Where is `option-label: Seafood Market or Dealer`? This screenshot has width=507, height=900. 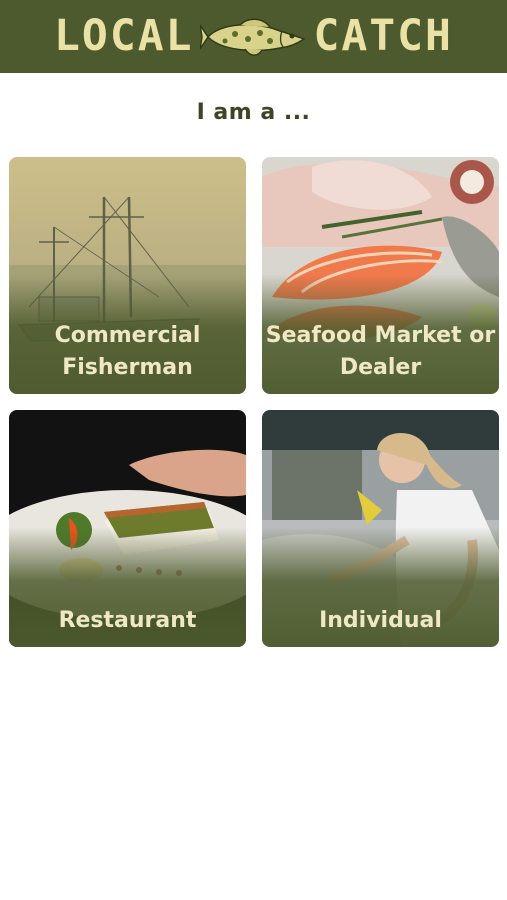 option-label: Seafood Market or Dealer is located at coordinates (380, 351).